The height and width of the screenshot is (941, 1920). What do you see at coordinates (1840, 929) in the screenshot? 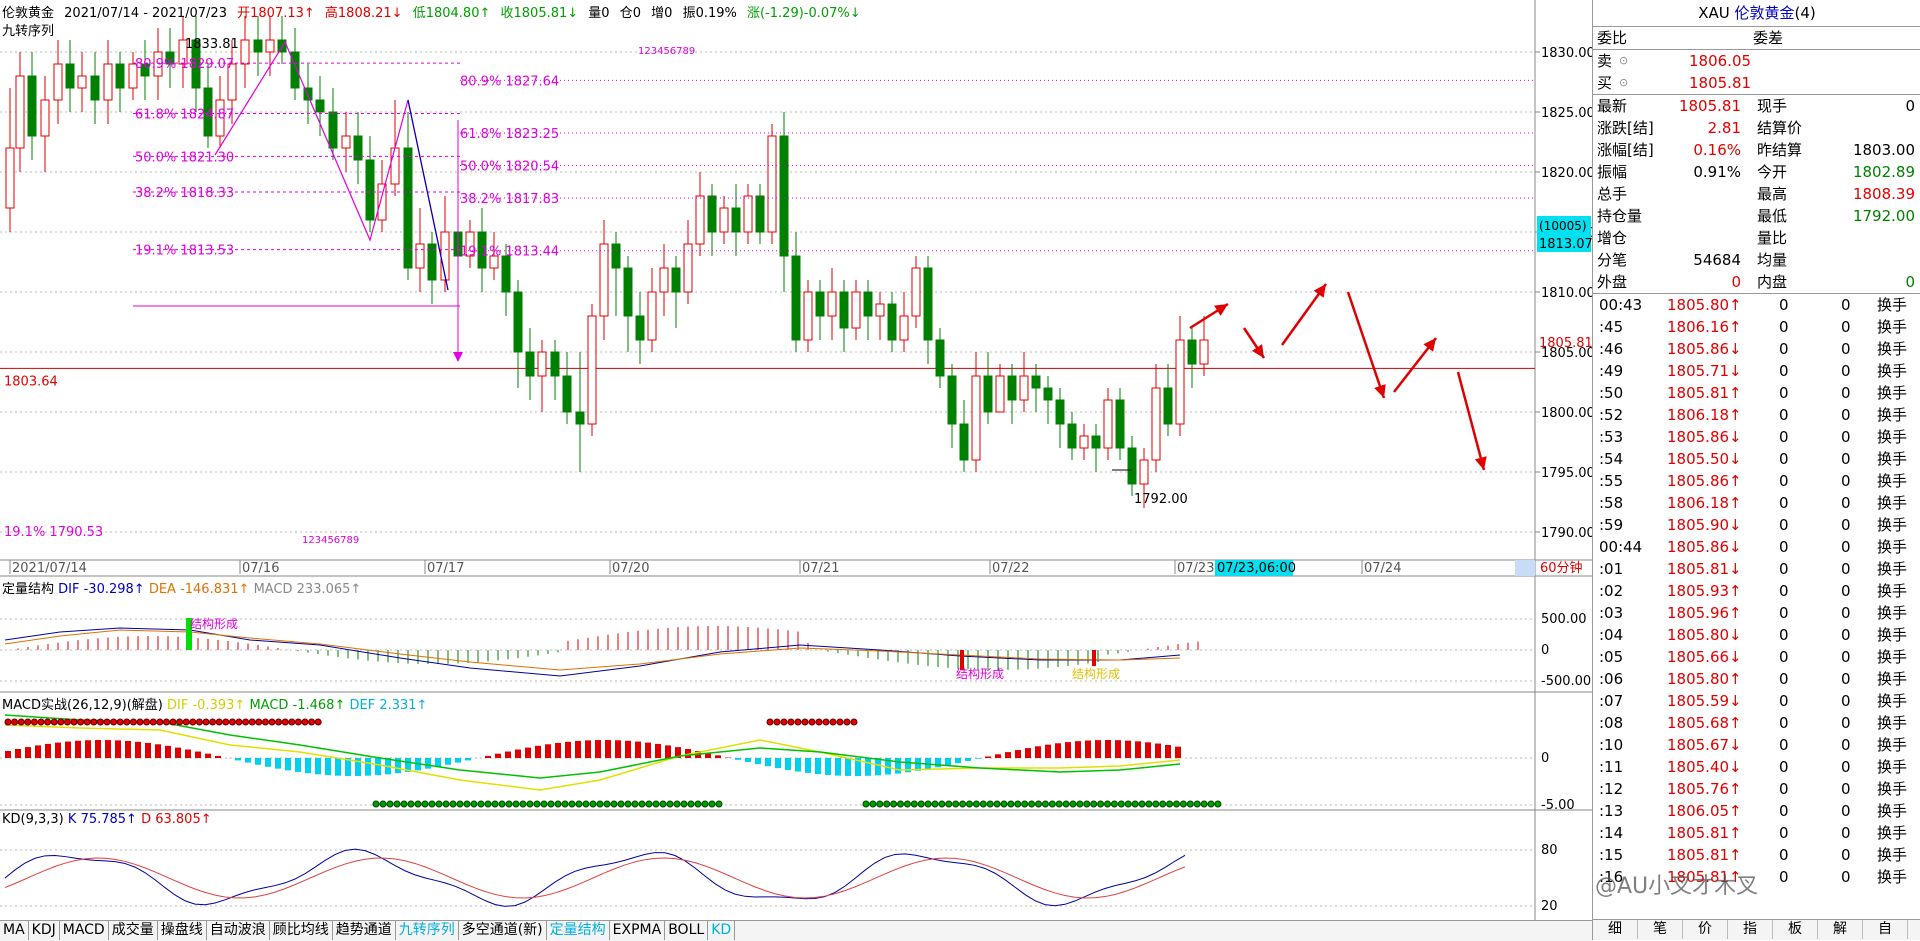
I see `panel-tab: 解` at bounding box center [1840, 929].